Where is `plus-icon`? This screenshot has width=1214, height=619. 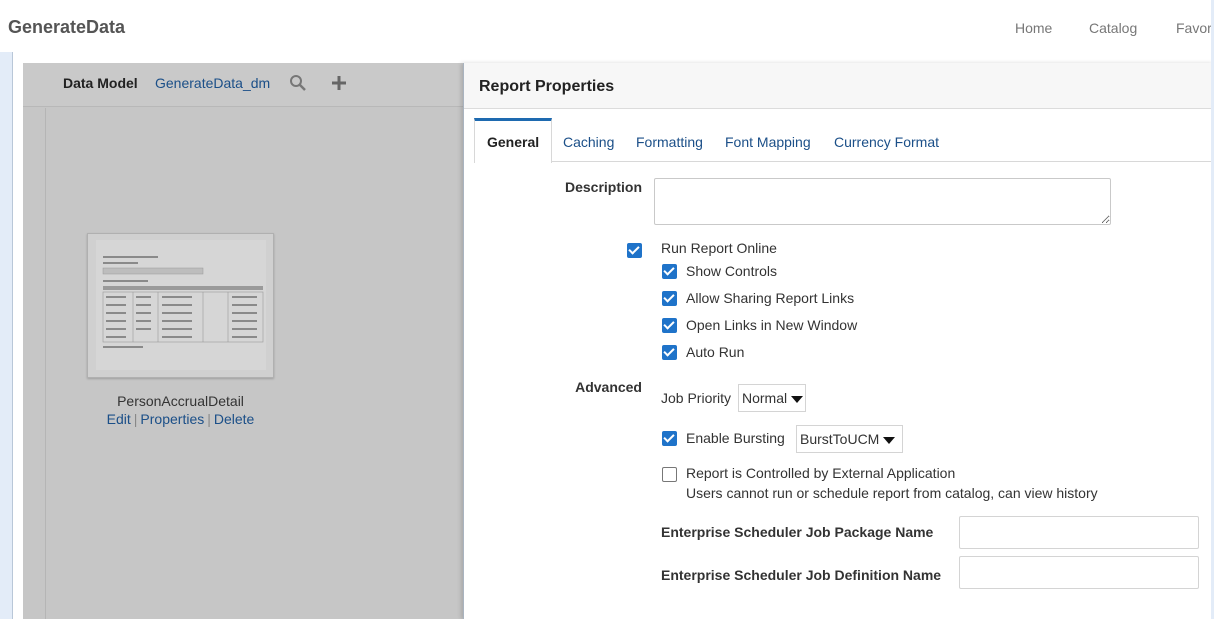
plus-icon is located at coordinates (339, 83).